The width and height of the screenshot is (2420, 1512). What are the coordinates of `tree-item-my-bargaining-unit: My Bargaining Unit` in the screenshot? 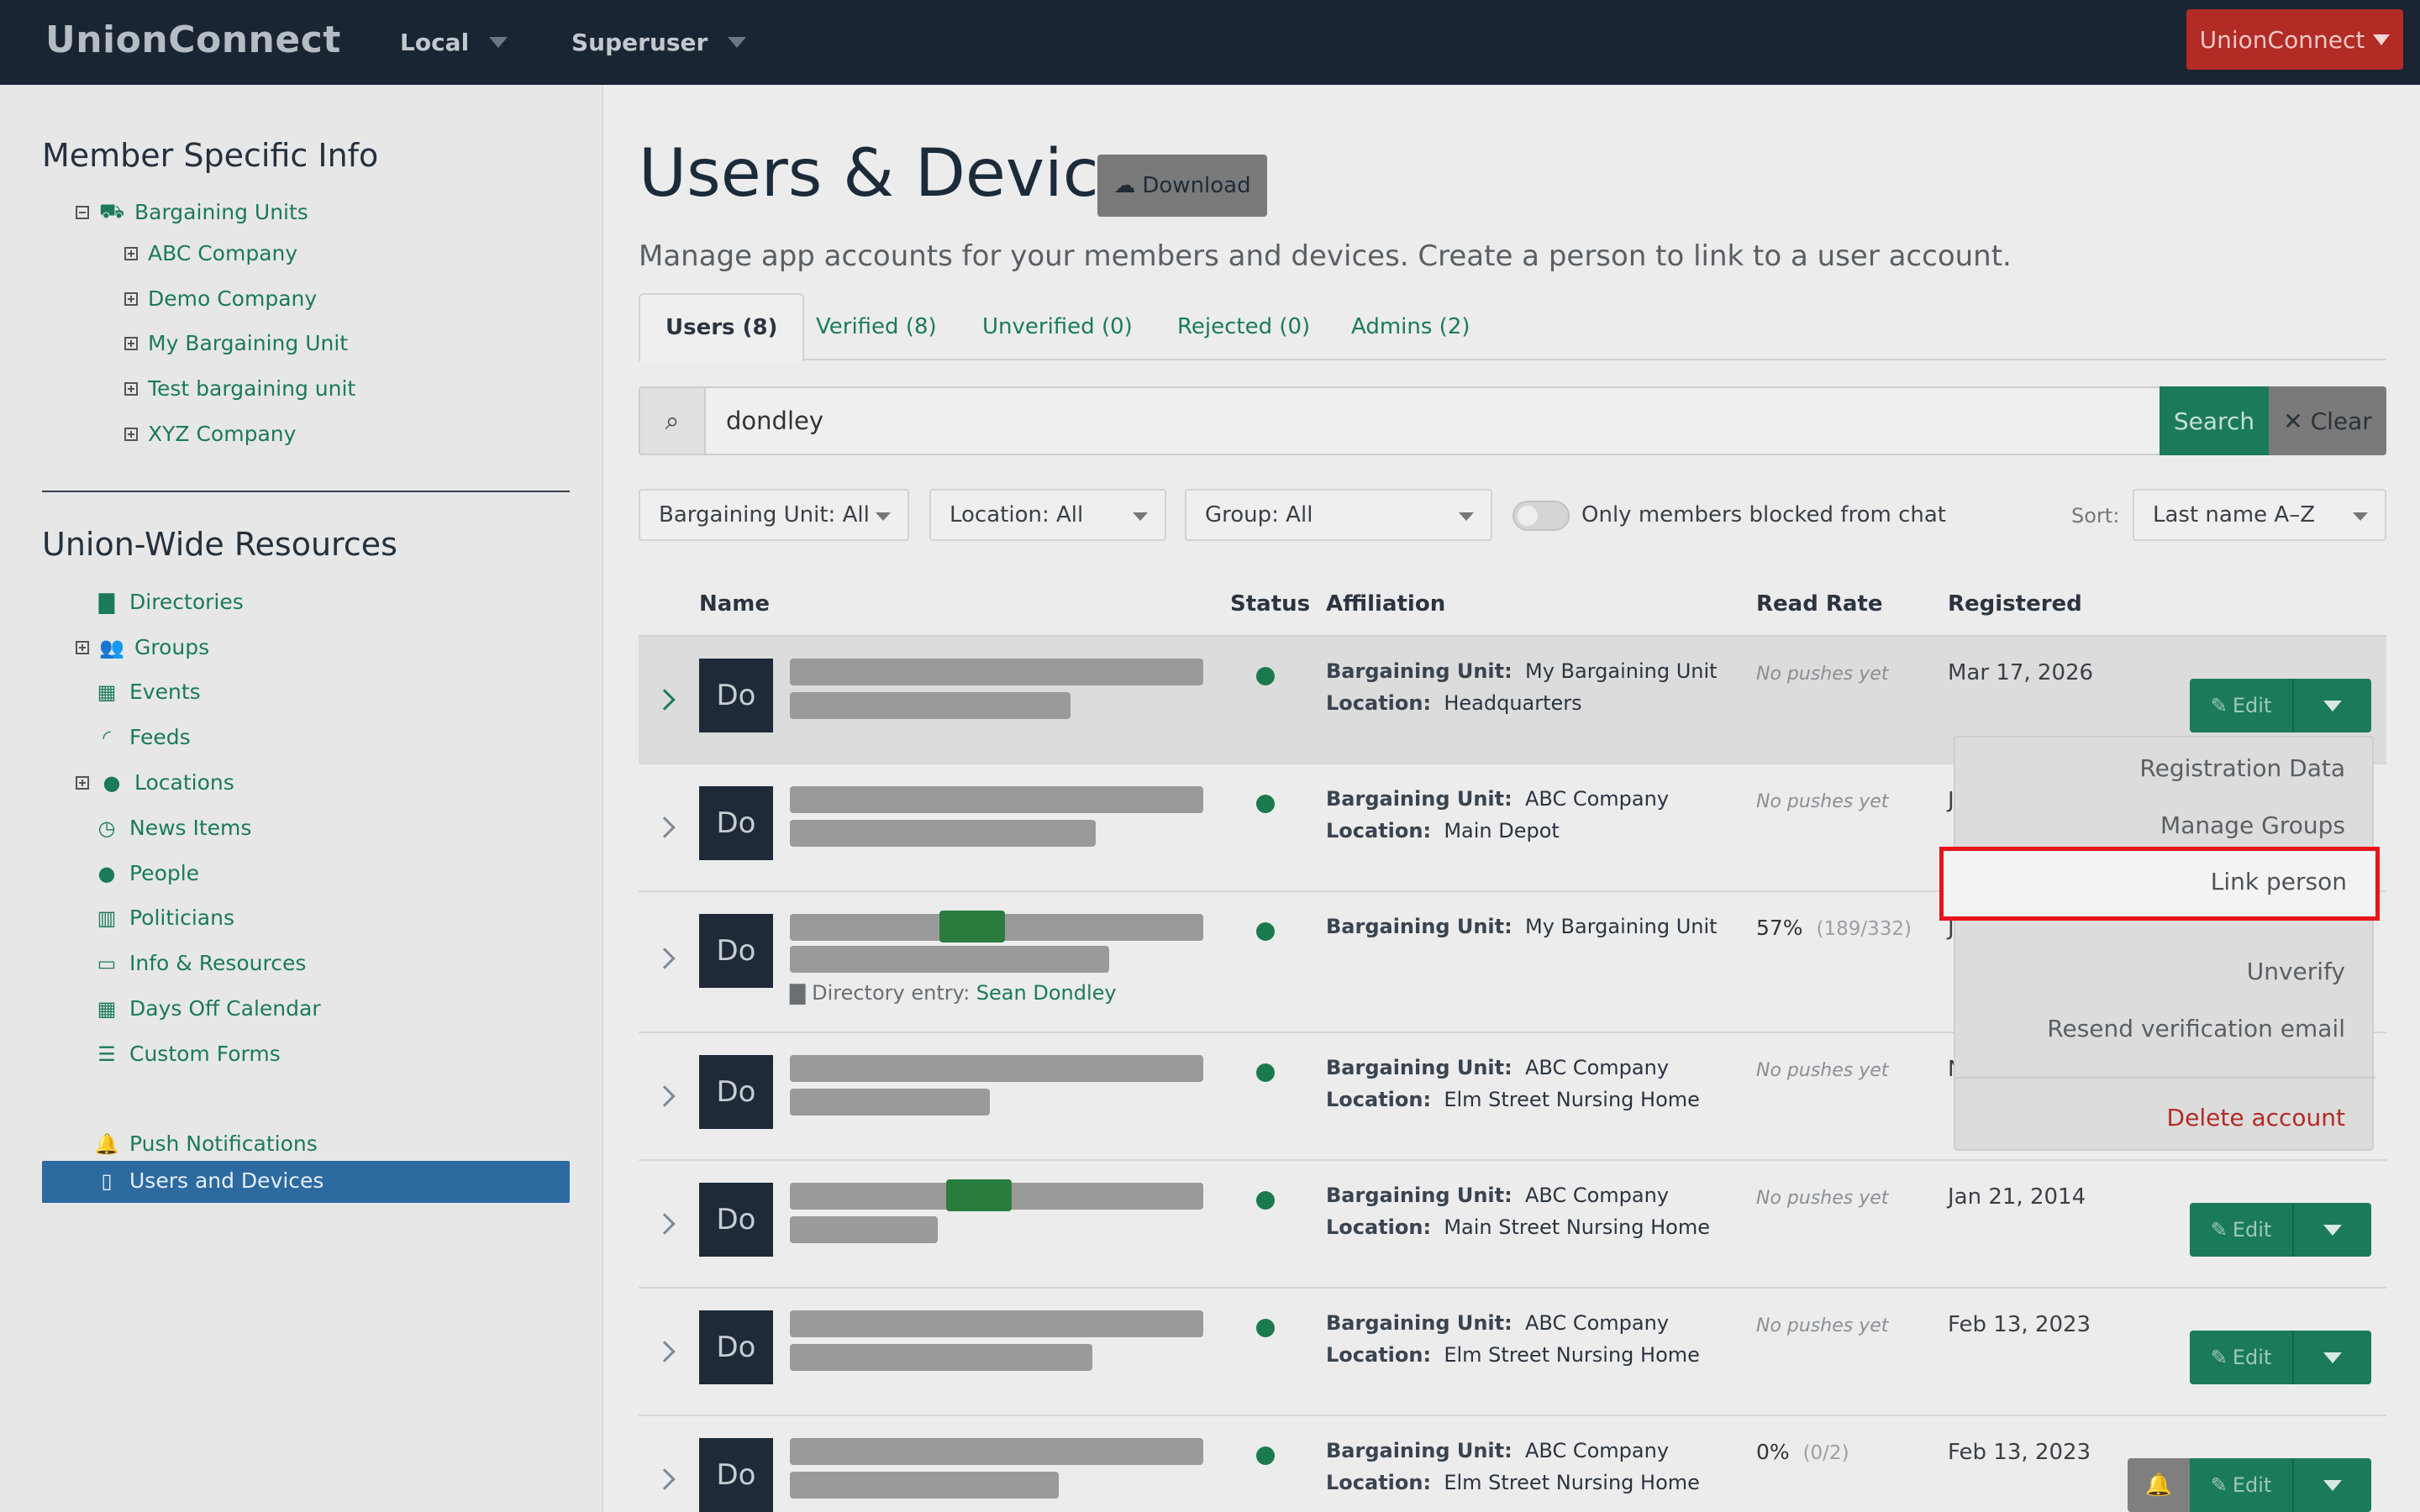 It's located at (236, 343).